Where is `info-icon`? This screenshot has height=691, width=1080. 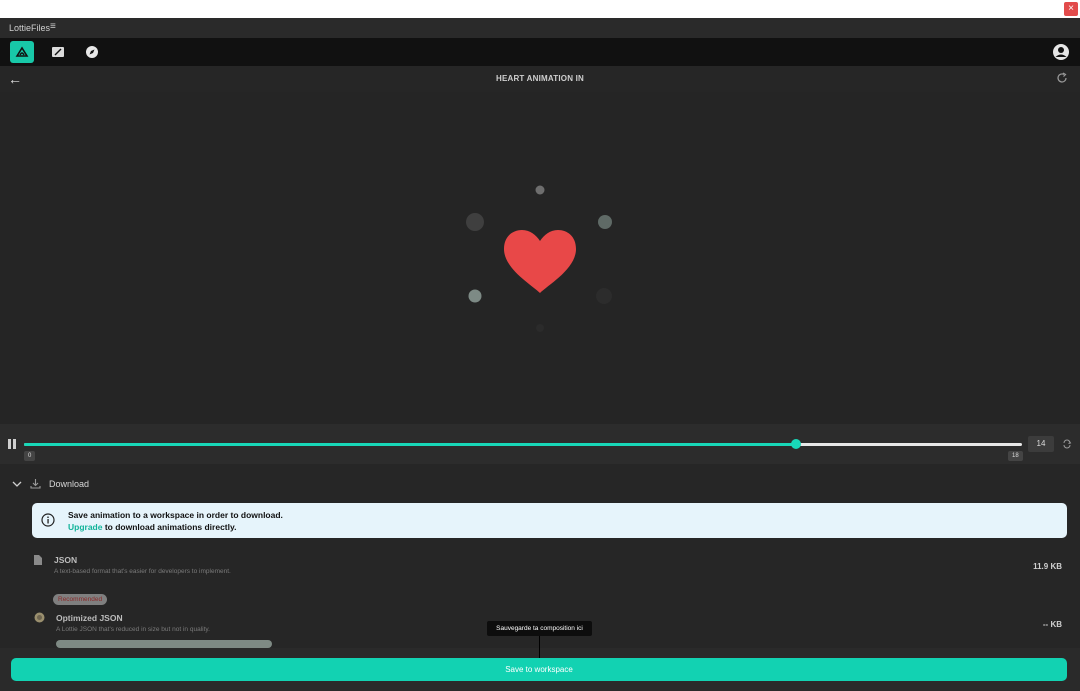
info-icon is located at coordinates (48, 520).